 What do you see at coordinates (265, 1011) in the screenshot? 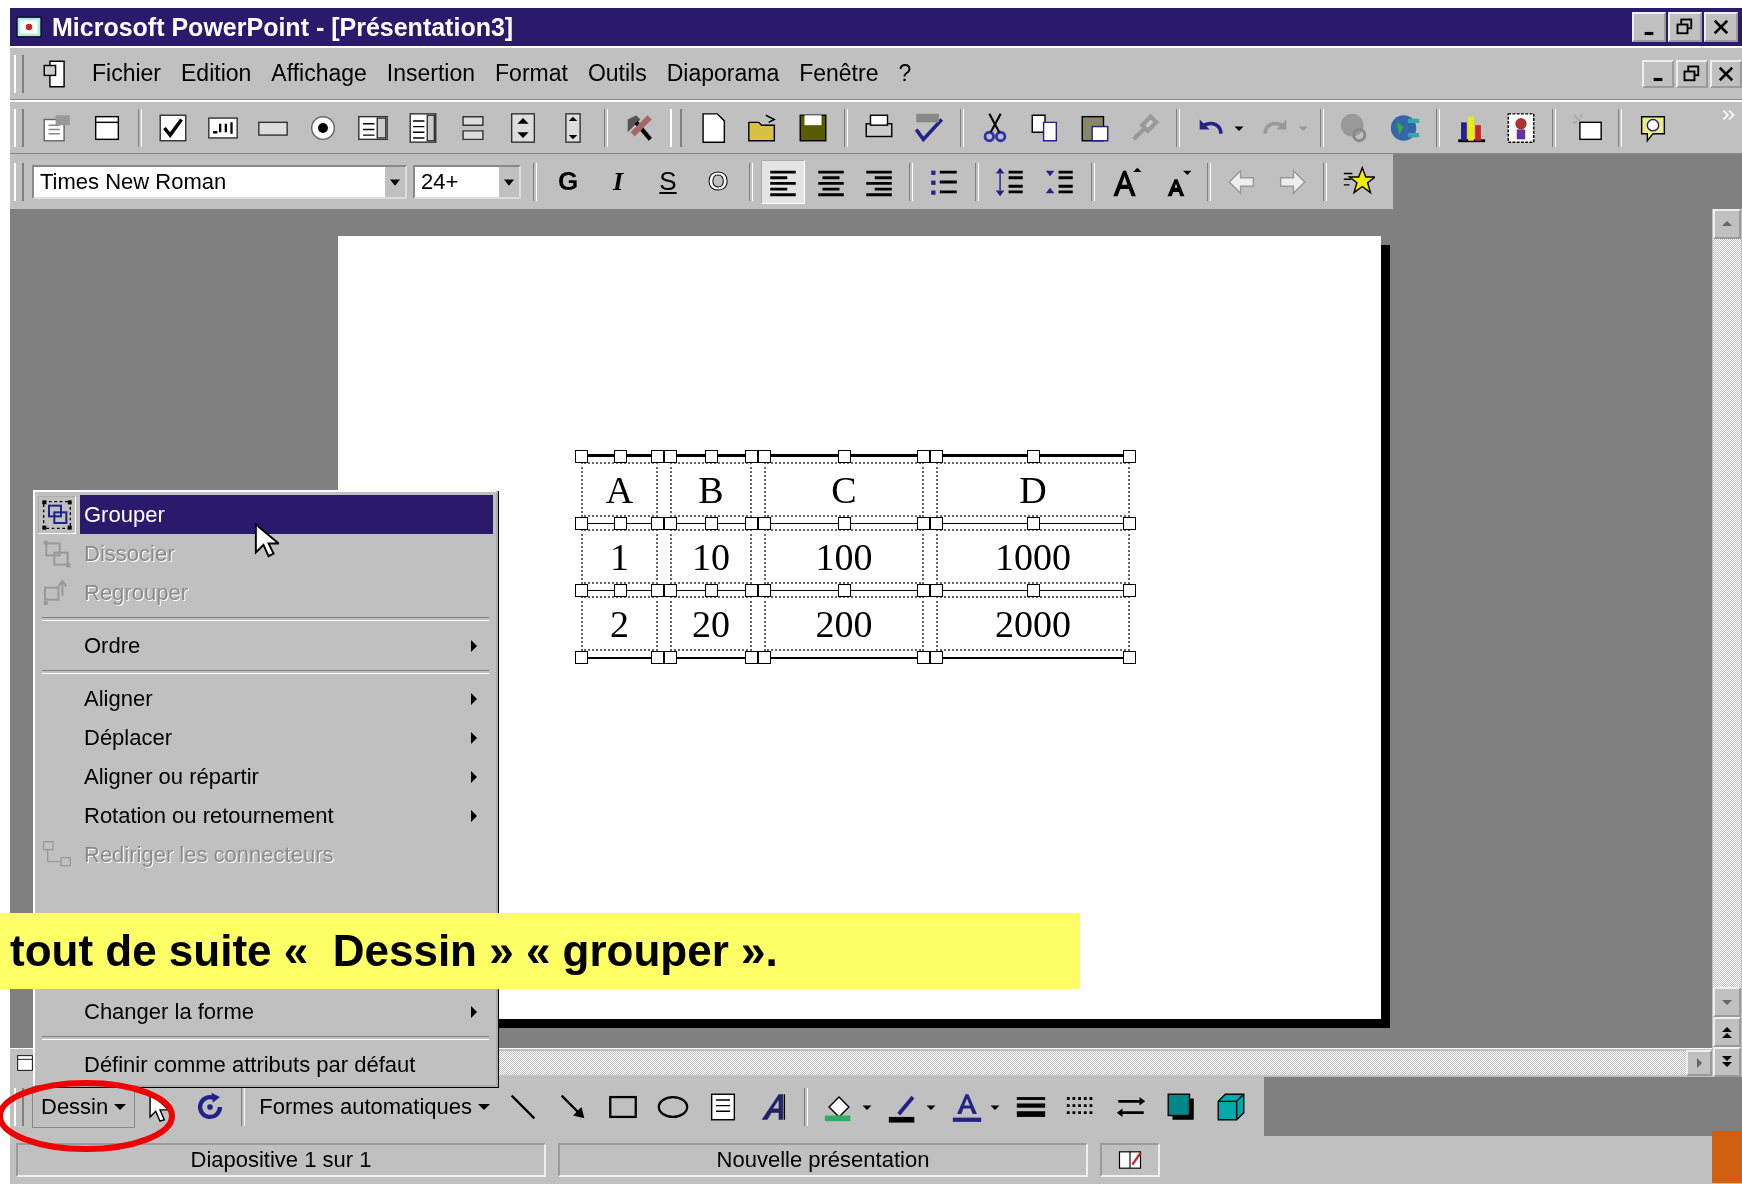
I see `menu-item: Changer la forme` at bounding box center [265, 1011].